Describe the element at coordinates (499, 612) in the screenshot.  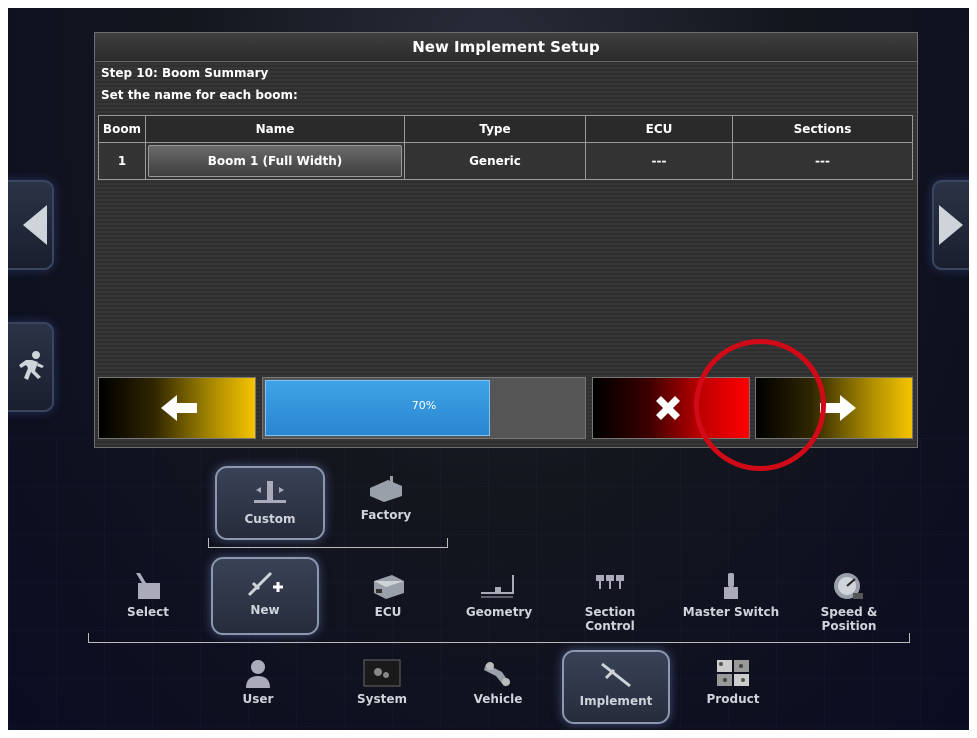
I see `menu-geometry-label: Geometry` at that location.